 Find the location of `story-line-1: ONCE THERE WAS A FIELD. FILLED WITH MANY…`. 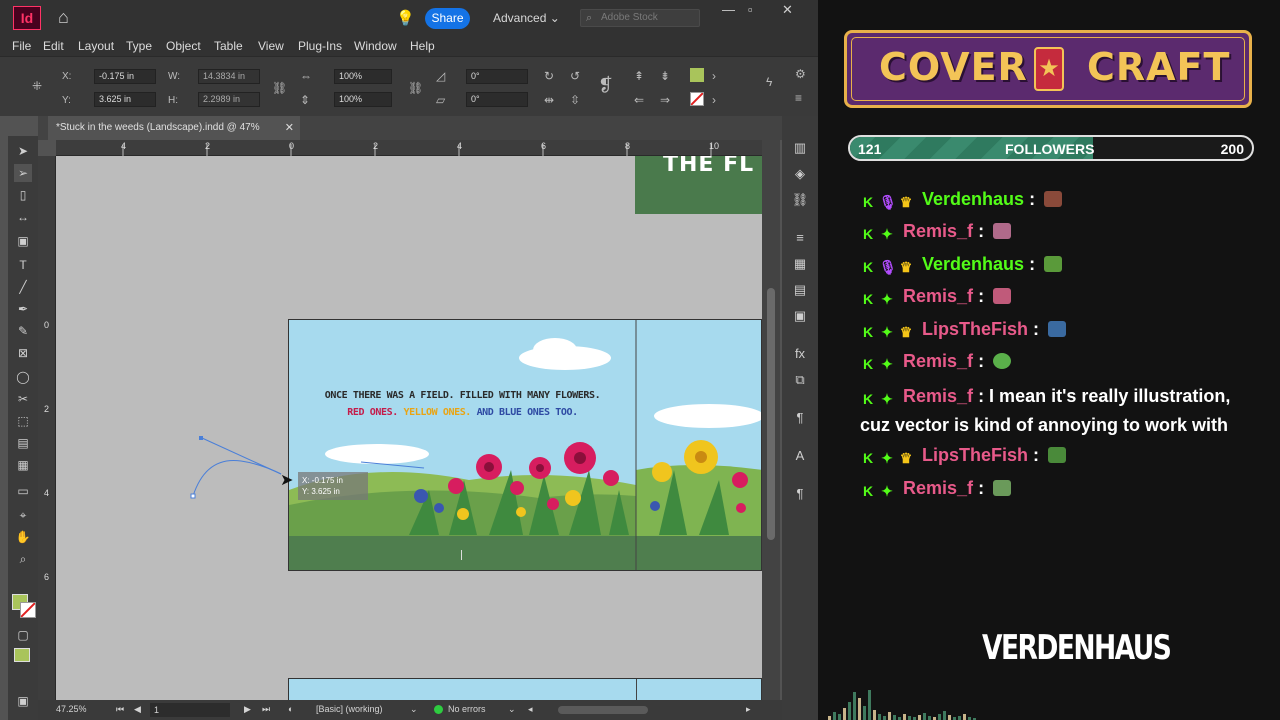

story-line-1: ONCE THERE WAS A FIELD. FILLED WITH MANY… is located at coordinates (462, 395).